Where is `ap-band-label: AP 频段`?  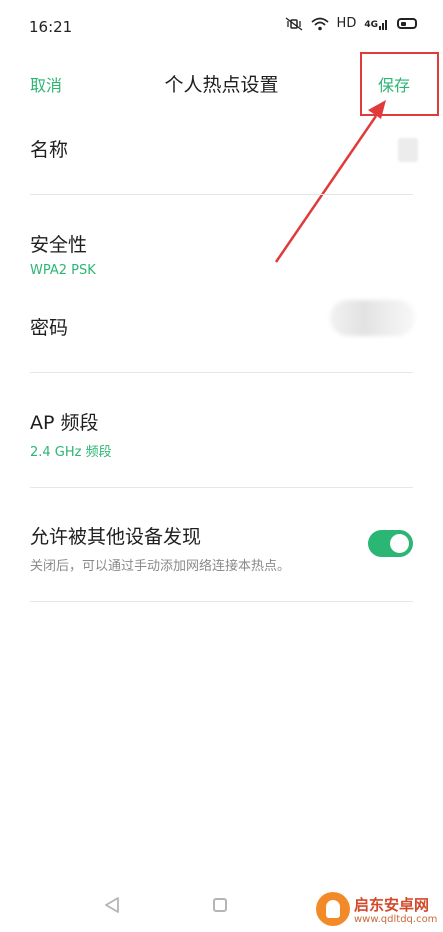
ap-band-label: AP 频段 is located at coordinates (64, 423).